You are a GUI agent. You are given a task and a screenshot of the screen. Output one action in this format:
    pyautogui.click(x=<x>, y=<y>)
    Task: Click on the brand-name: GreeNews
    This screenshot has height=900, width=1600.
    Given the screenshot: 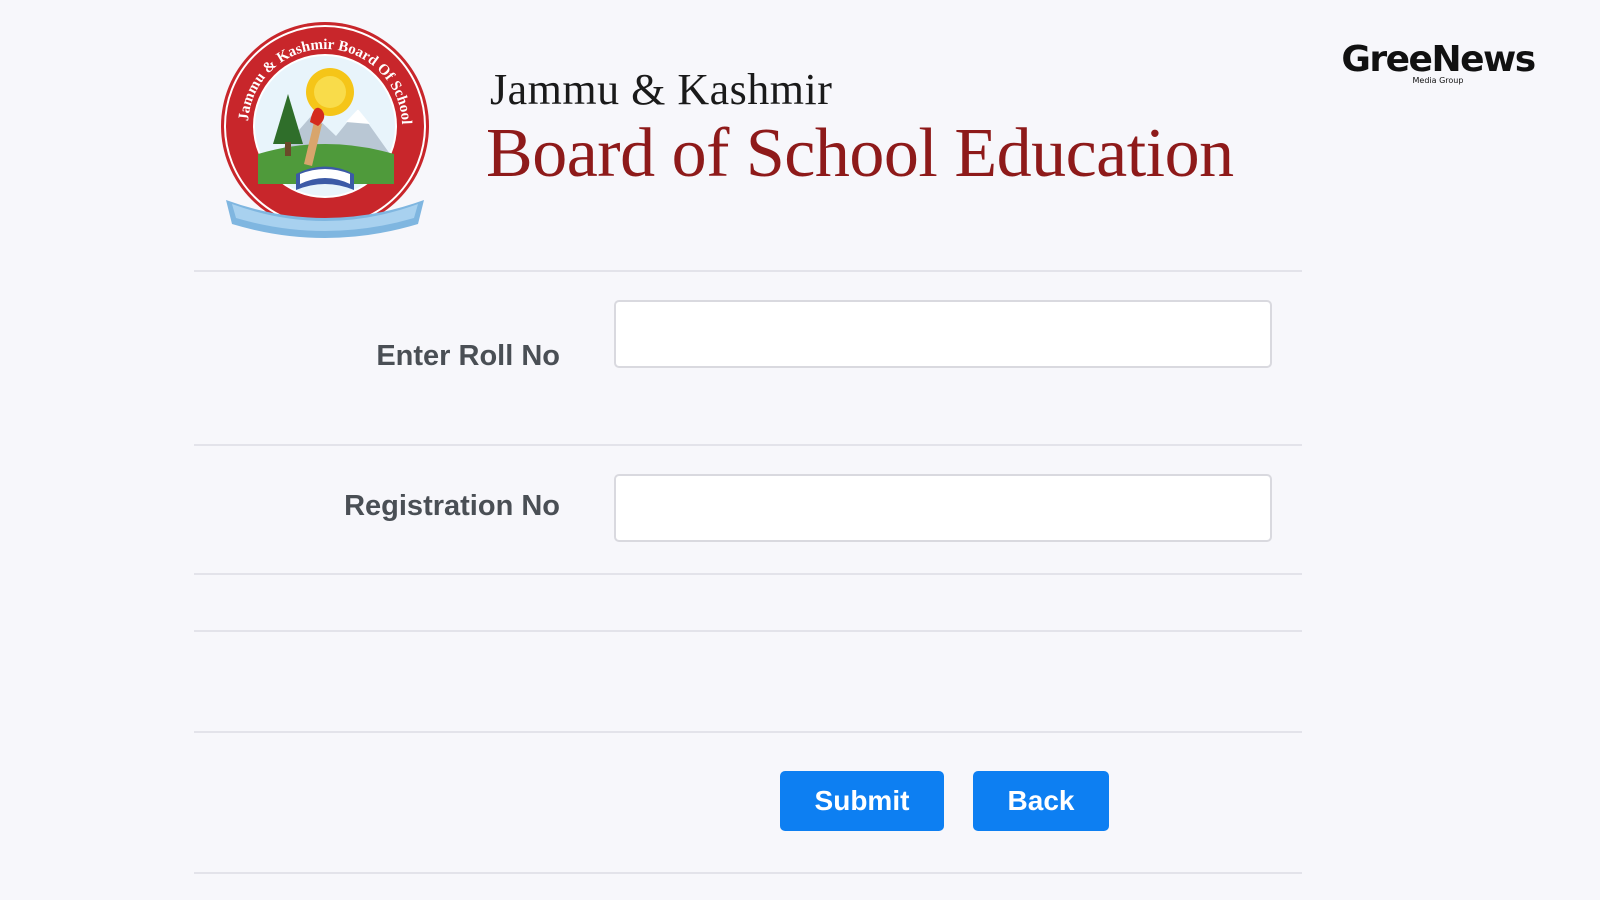 What is the action you would take?
    pyautogui.click(x=1438, y=59)
    